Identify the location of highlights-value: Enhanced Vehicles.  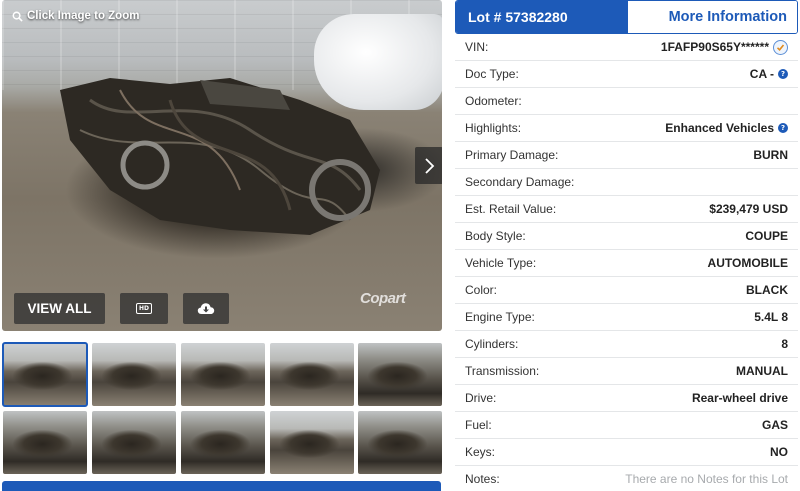
(719, 128).